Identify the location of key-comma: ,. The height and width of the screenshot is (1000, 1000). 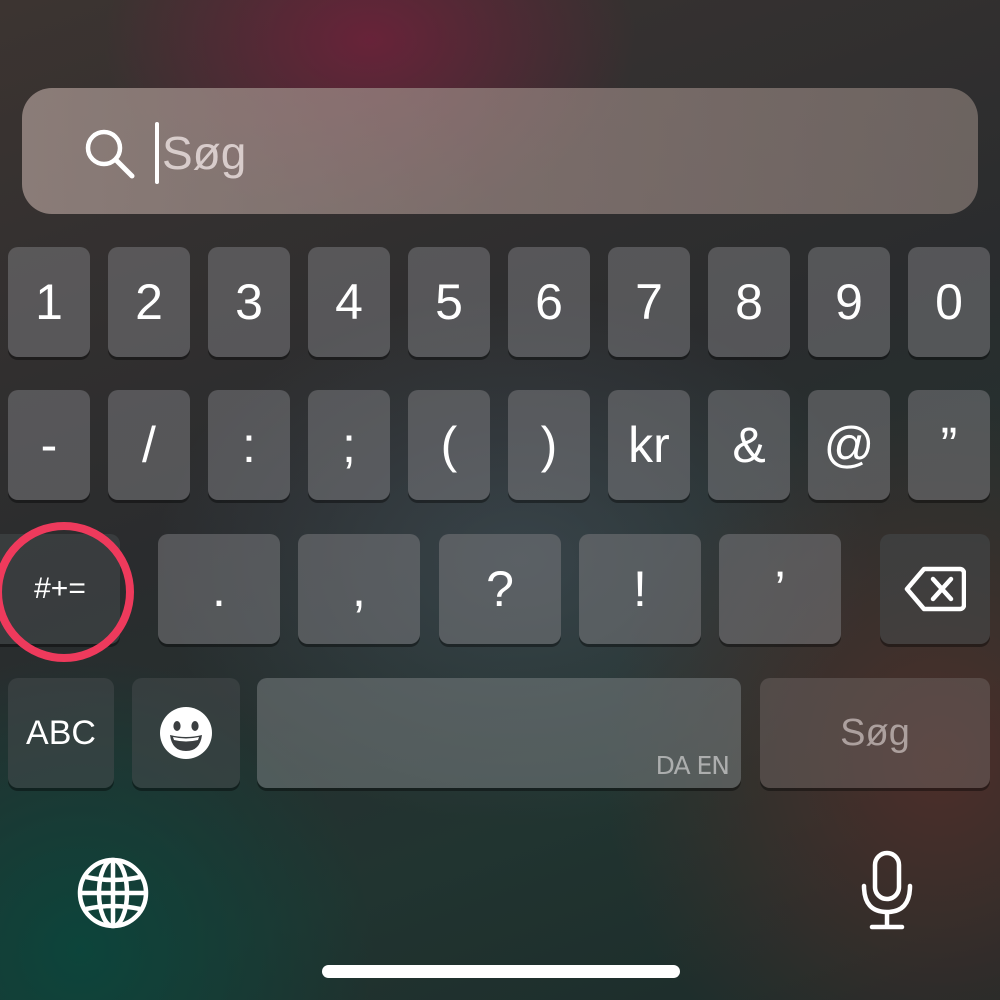
(359, 589).